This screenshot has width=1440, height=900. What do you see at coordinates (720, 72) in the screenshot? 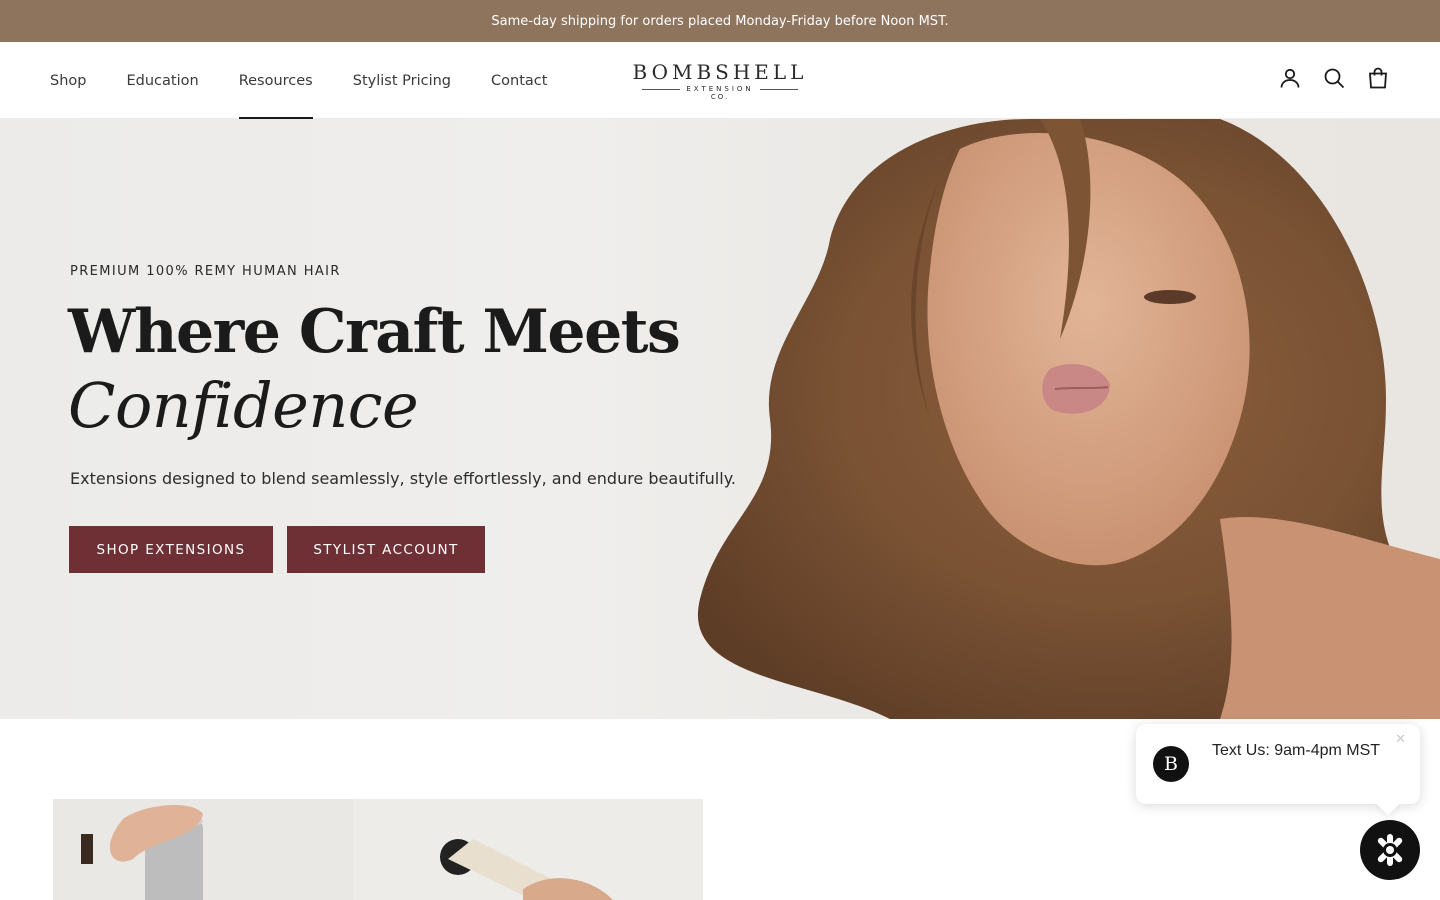
I see `logo-wordmark: BOMBSHELL` at bounding box center [720, 72].